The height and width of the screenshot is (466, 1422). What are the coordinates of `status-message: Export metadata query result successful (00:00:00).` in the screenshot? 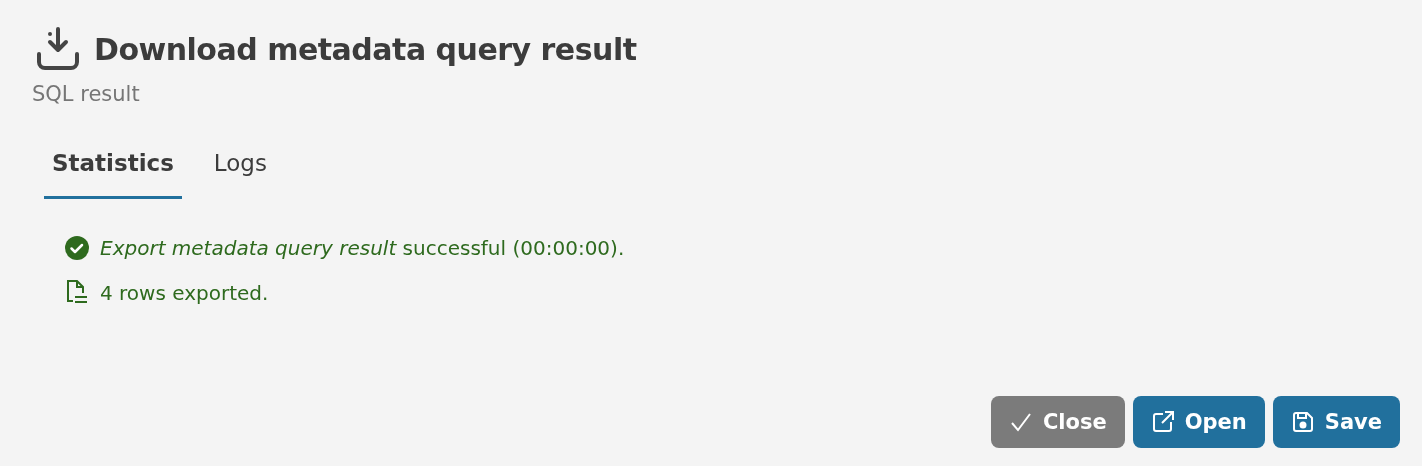 It's located at (362, 248).